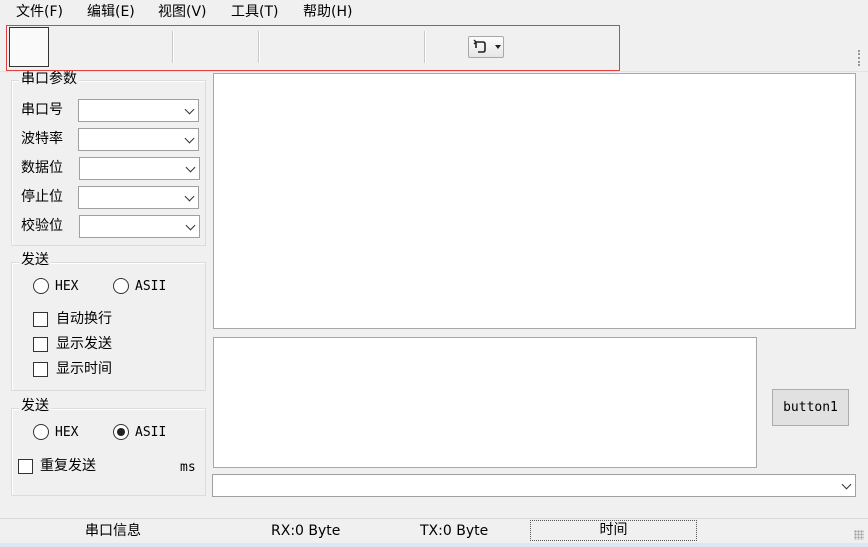  Describe the element at coordinates (138, 139) in the screenshot. I see `baud-combo` at that location.